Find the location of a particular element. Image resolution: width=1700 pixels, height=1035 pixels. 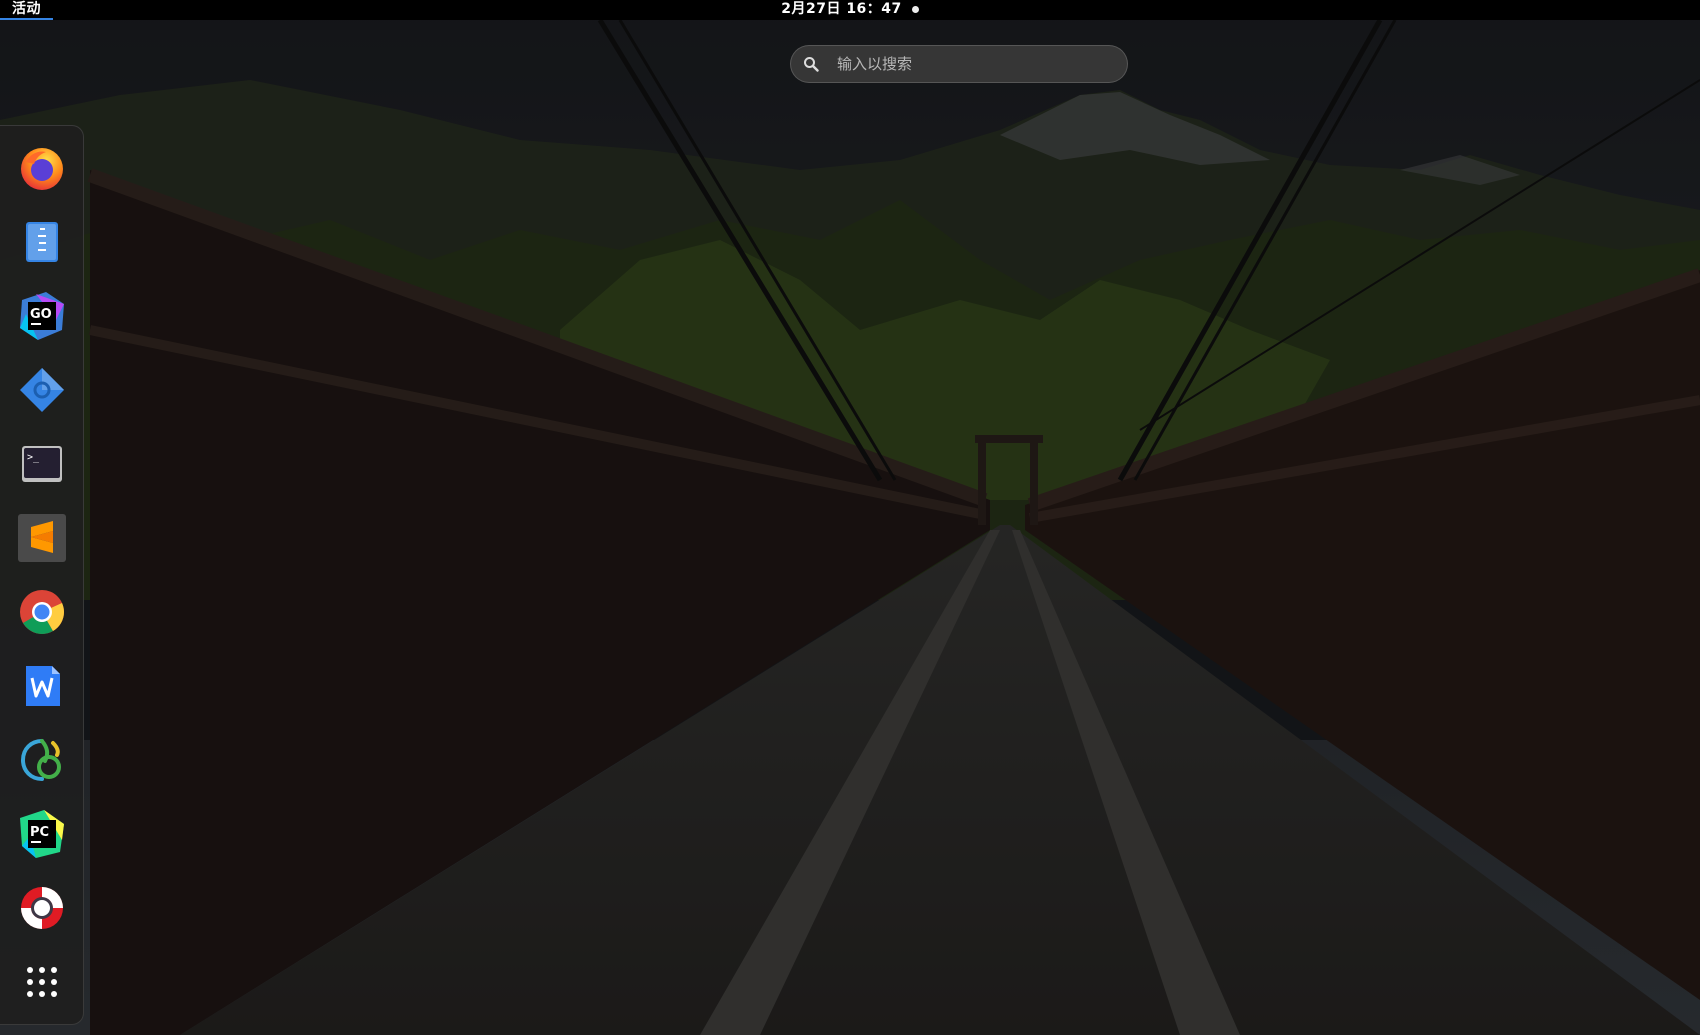

sublime-text-icon is located at coordinates (42, 538).